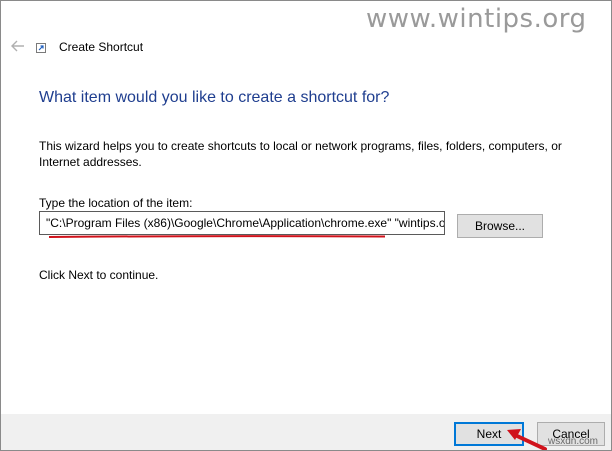 This screenshot has height=451, width=612. Describe the element at coordinates (573, 441) in the screenshot. I see `site-mark-bottom: wsxdn.com` at that location.